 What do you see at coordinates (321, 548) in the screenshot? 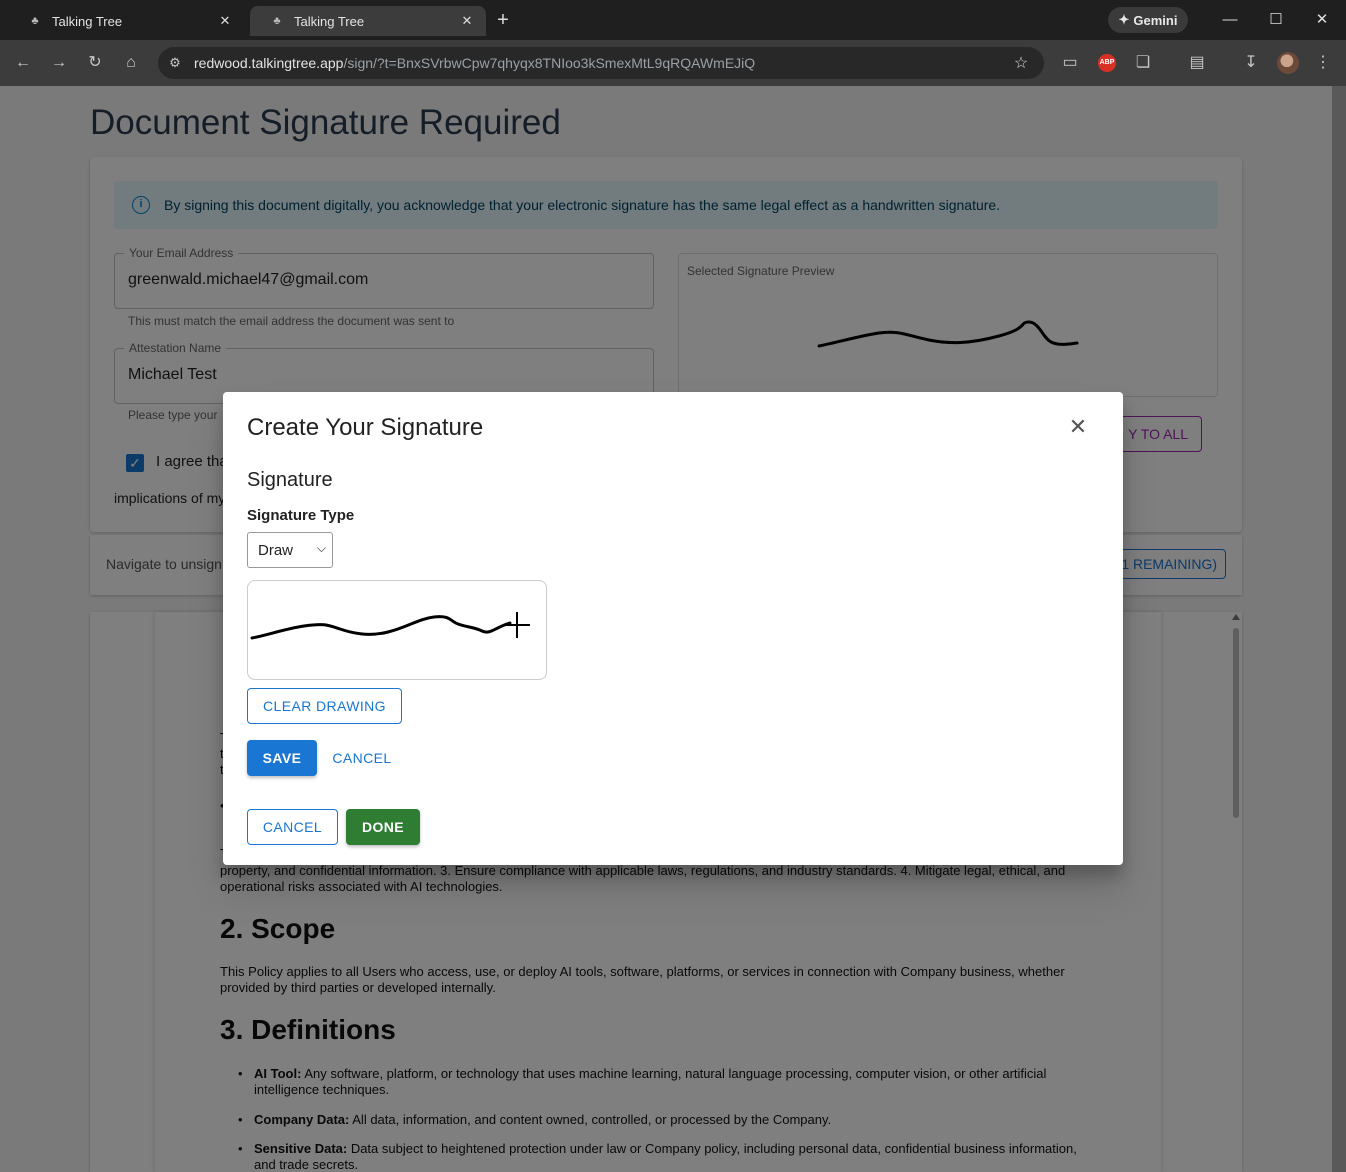
I see `chevron-down-icon: ⌵` at bounding box center [321, 548].